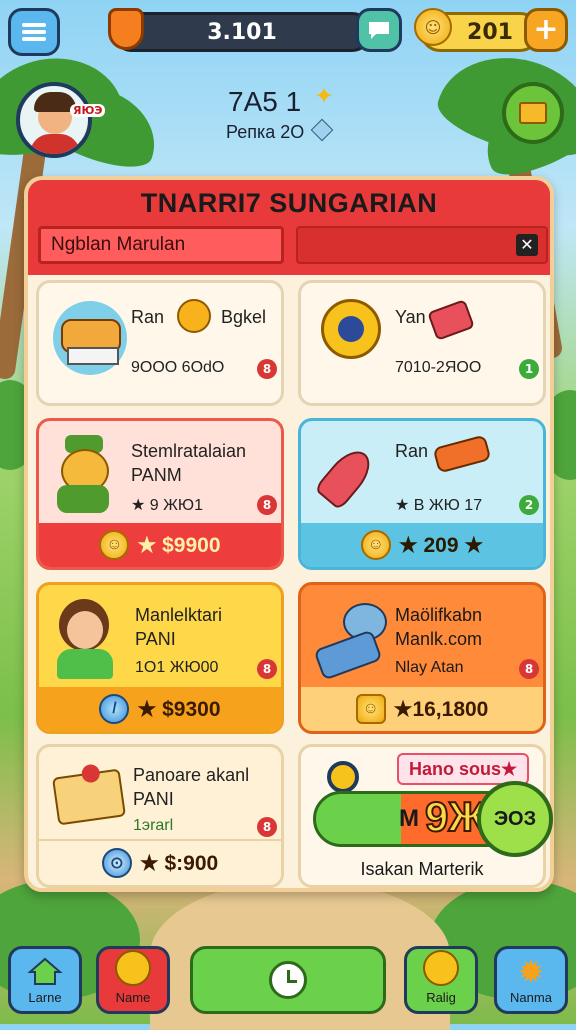 This screenshot has width=576, height=1030. Describe the element at coordinates (289, 203) in the screenshot. I see `panel-title: TNARRI7 SUNGARIAN` at that location.